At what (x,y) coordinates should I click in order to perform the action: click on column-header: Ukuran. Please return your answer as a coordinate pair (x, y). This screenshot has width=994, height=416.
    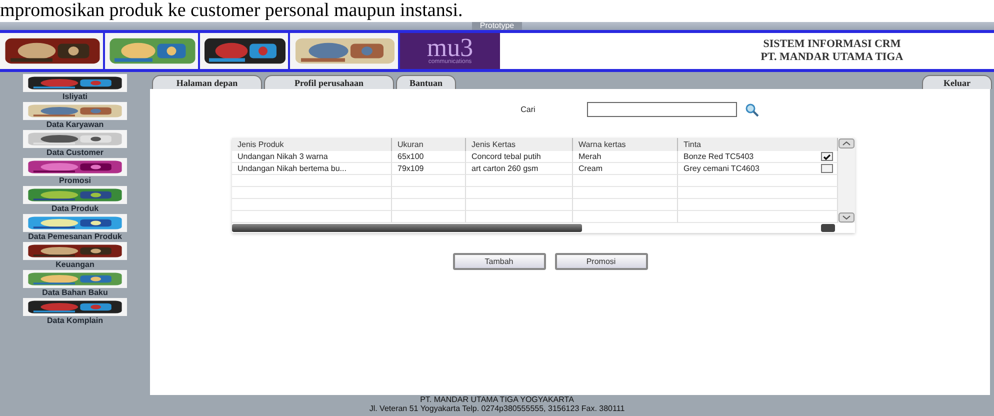
    Looking at the image, I should click on (429, 144).